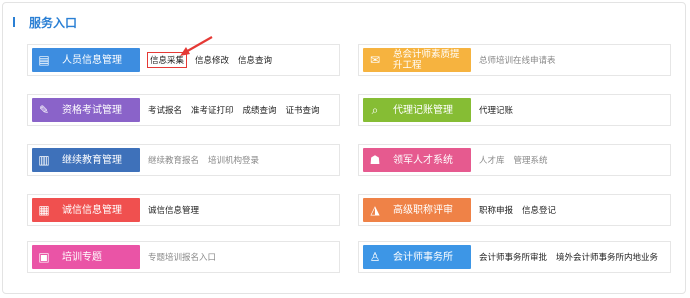 Image resolution: width=690 pixels, height=298 pixels. What do you see at coordinates (423, 210) in the screenshot?
I see `service-label: 高级职称评审` at bounding box center [423, 210].